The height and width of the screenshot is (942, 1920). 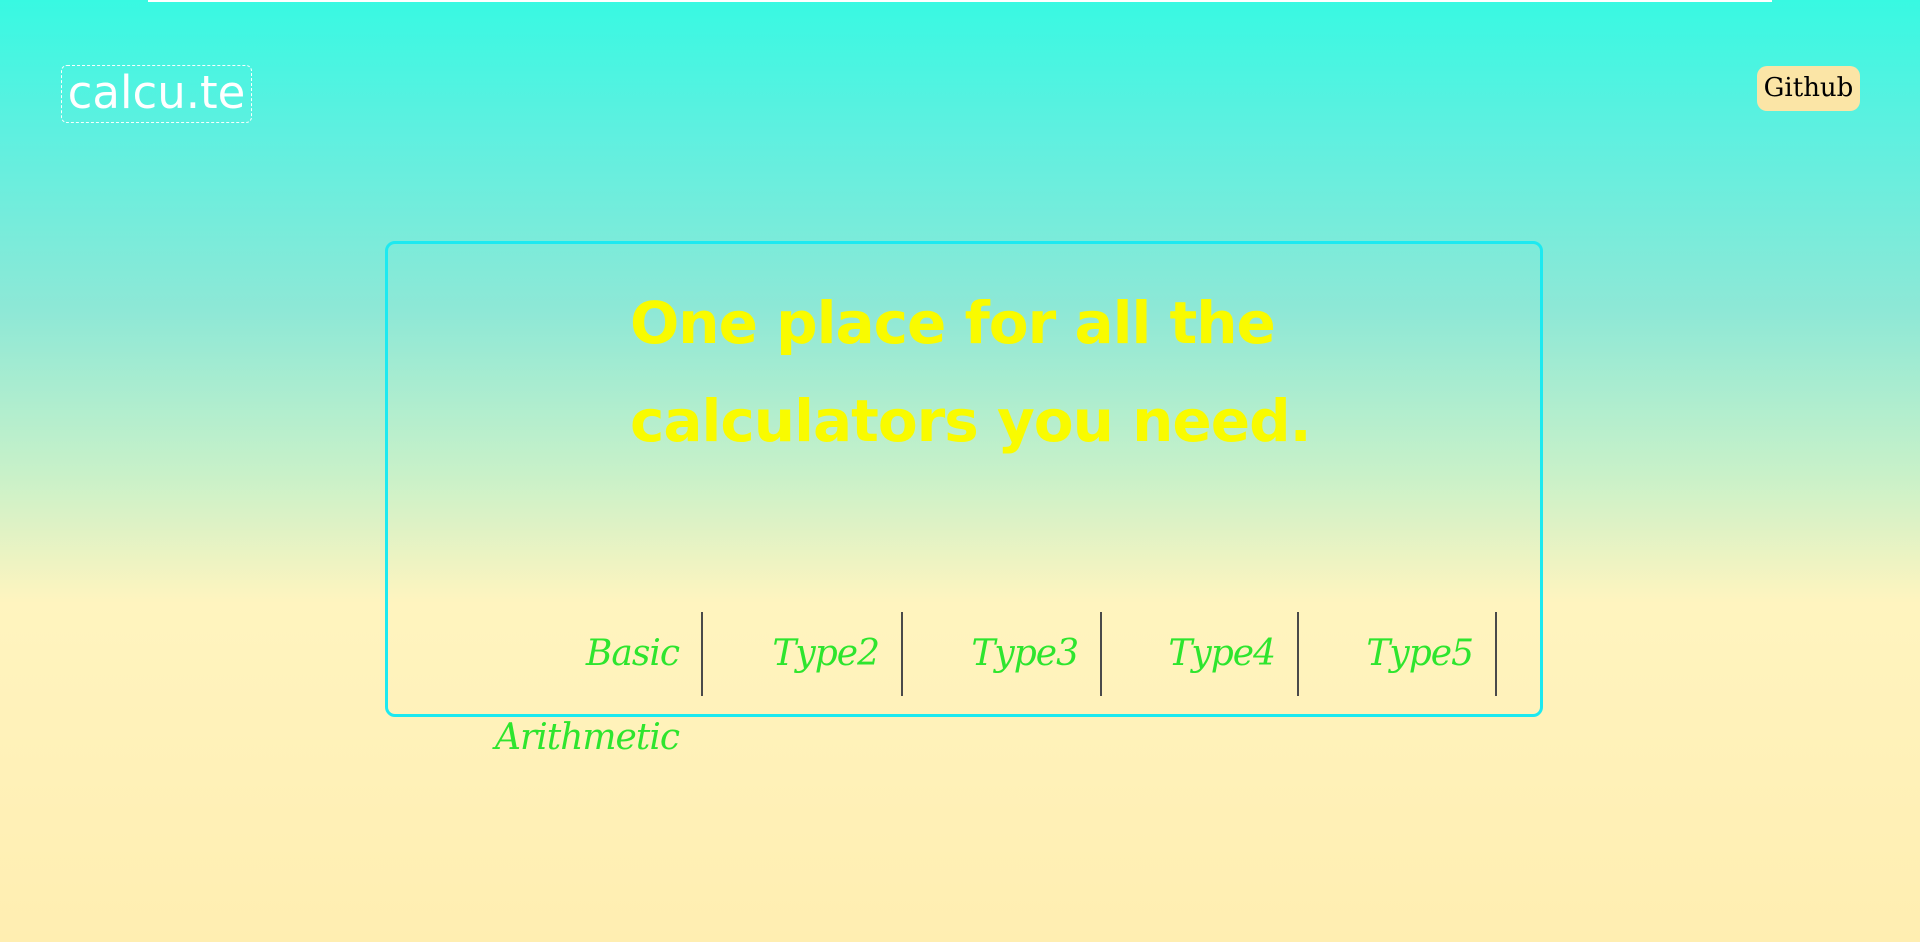 I want to click on site-logo: calcu.te, so click(x=156, y=94).